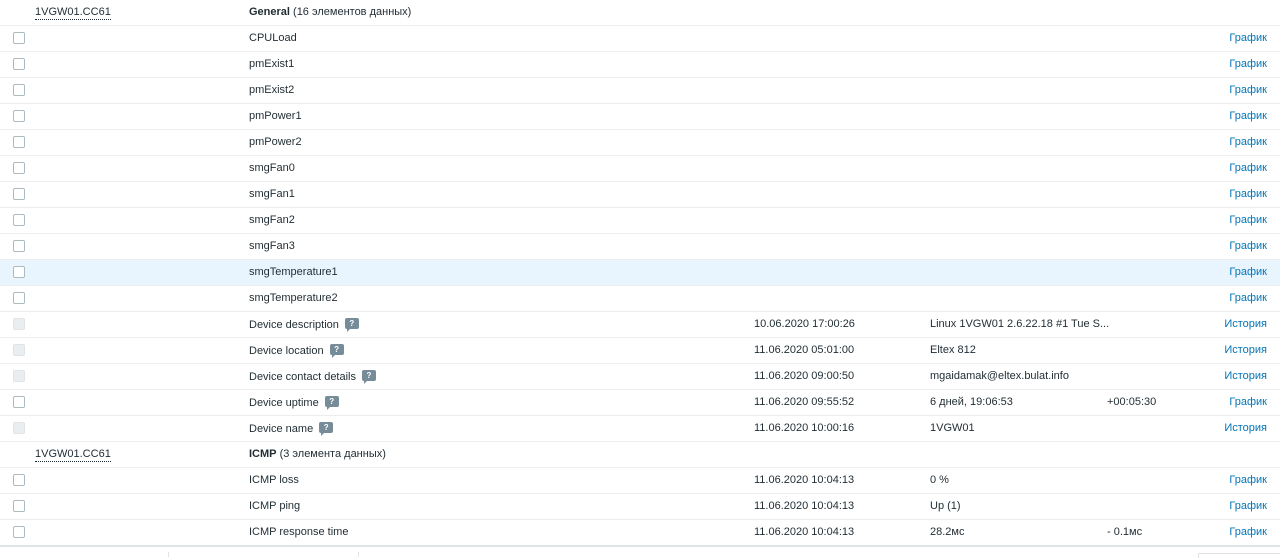 This screenshot has height=558, width=1280. I want to click on item-row: ICMP ping 11.06.2020 10:04:13 Up (1) График, so click(640, 507).